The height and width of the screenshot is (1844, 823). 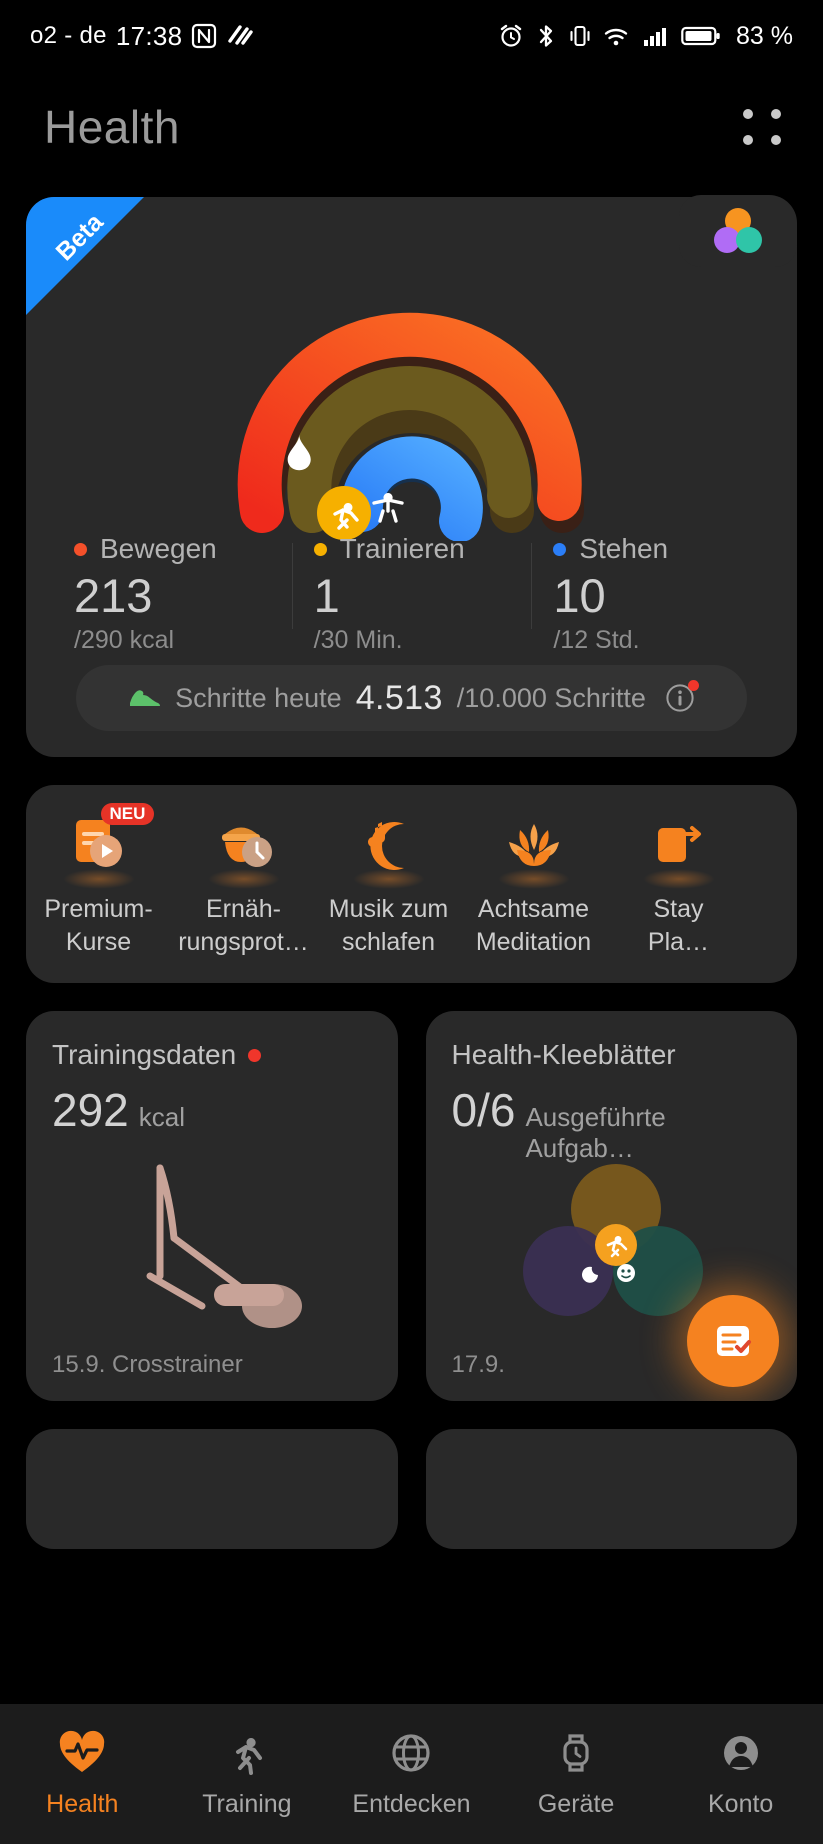 What do you see at coordinates (611, 1489) in the screenshot?
I see `card-peek-right` at bounding box center [611, 1489].